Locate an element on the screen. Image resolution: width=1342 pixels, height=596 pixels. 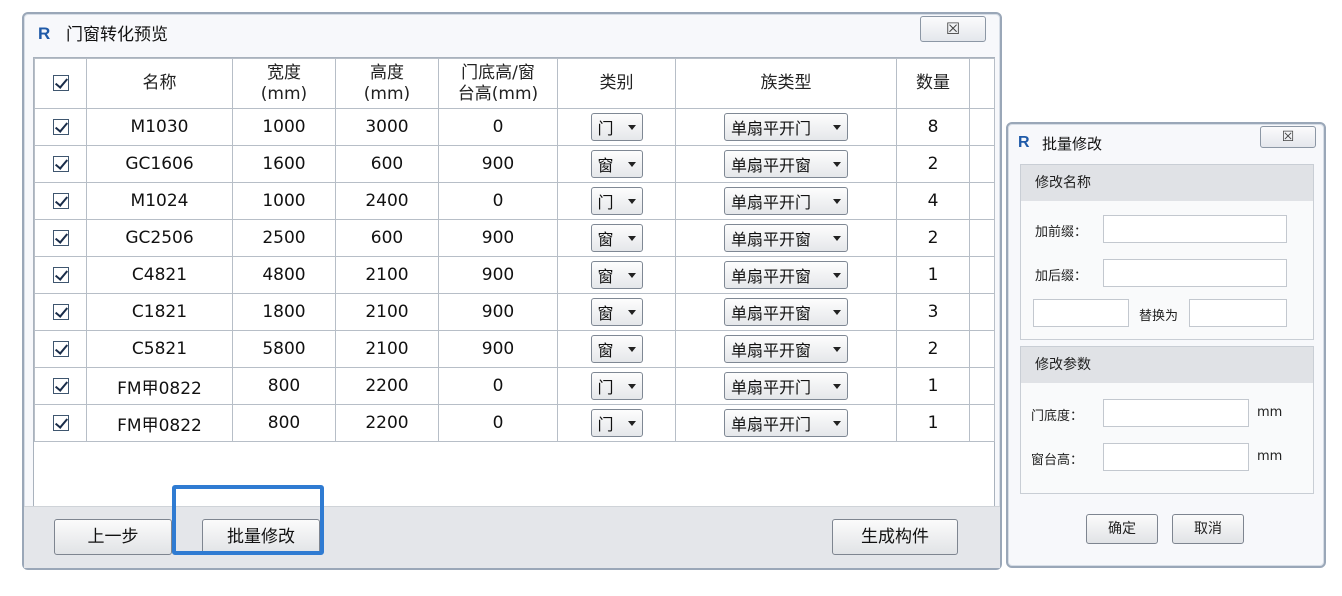
door-sill-input is located at coordinates (1176, 413).